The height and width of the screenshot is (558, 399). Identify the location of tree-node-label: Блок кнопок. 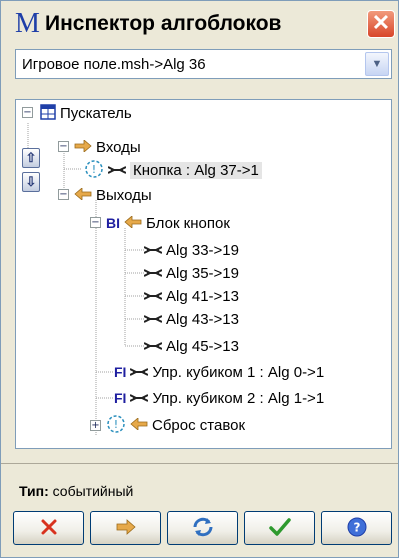
(188, 223).